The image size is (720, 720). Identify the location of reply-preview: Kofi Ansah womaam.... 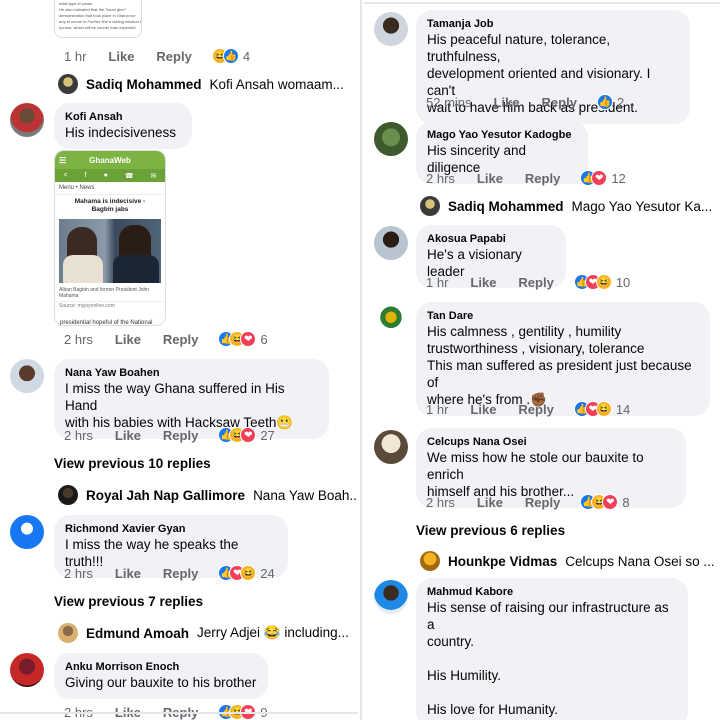
(276, 84).